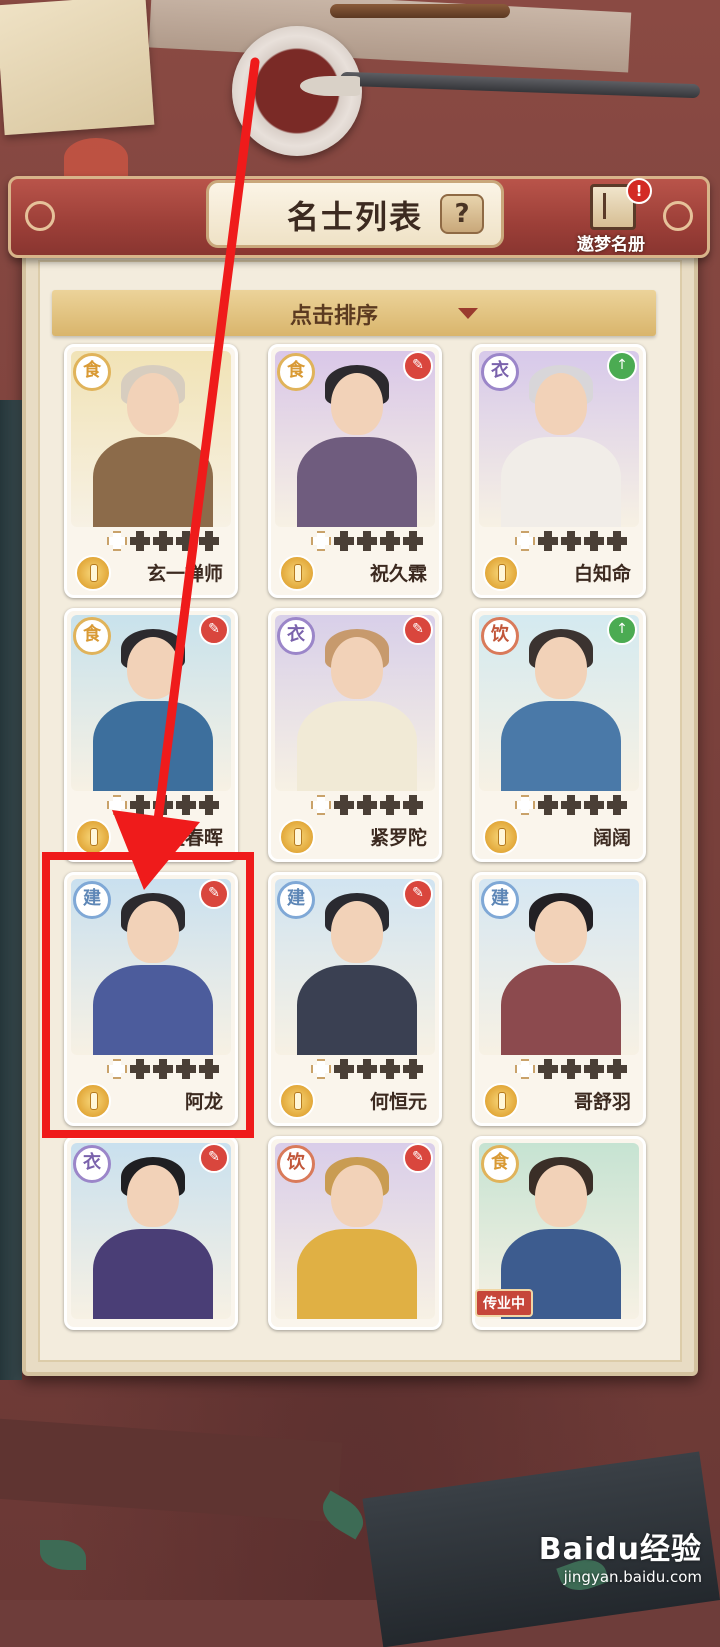 Image resolution: width=720 pixels, height=1647 pixels. Describe the element at coordinates (639, 191) in the screenshot. I see `notification-badge: !` at that location.